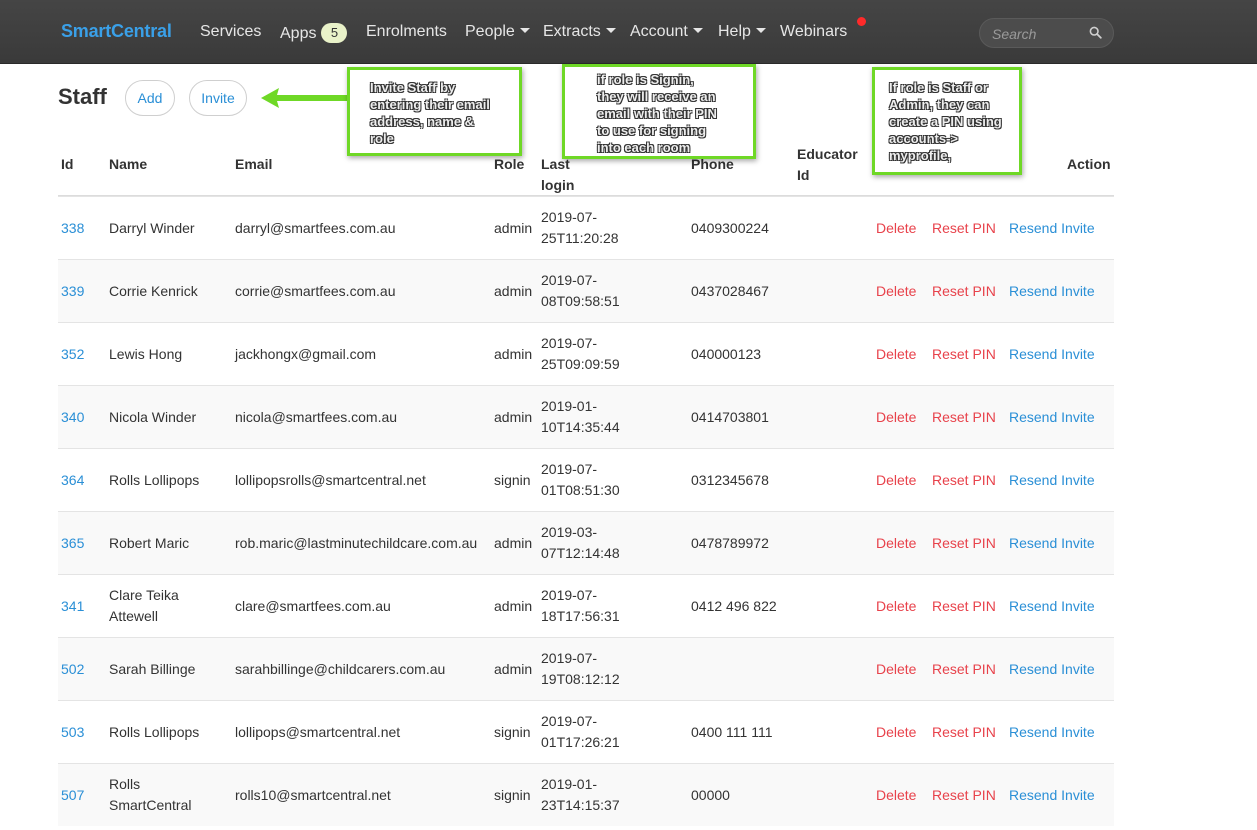 The height and width of the screenshot is (830, 1257). Describe the element at coordinates (1039, 34) in the screenshot. I see `search-input` at that location.